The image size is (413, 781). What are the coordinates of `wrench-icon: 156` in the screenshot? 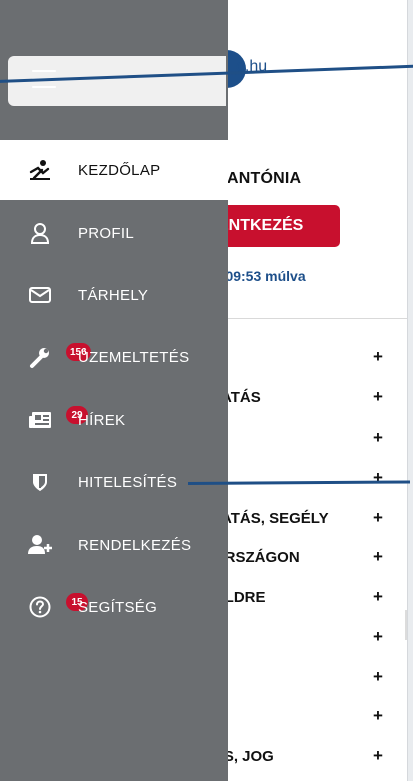 It's located at (59, 356).